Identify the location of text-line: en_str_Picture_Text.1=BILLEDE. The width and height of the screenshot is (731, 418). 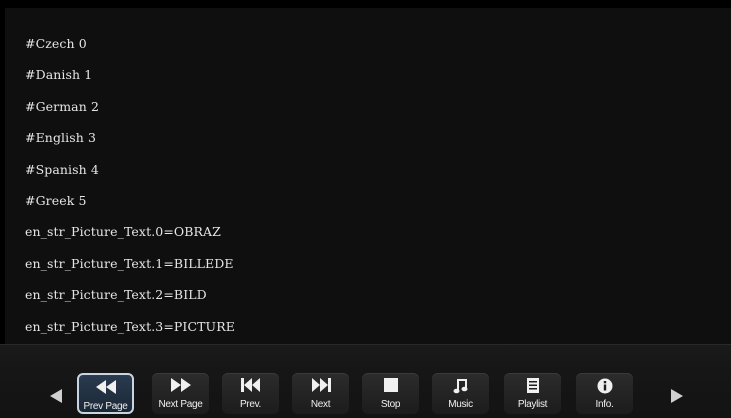
(129, 263).